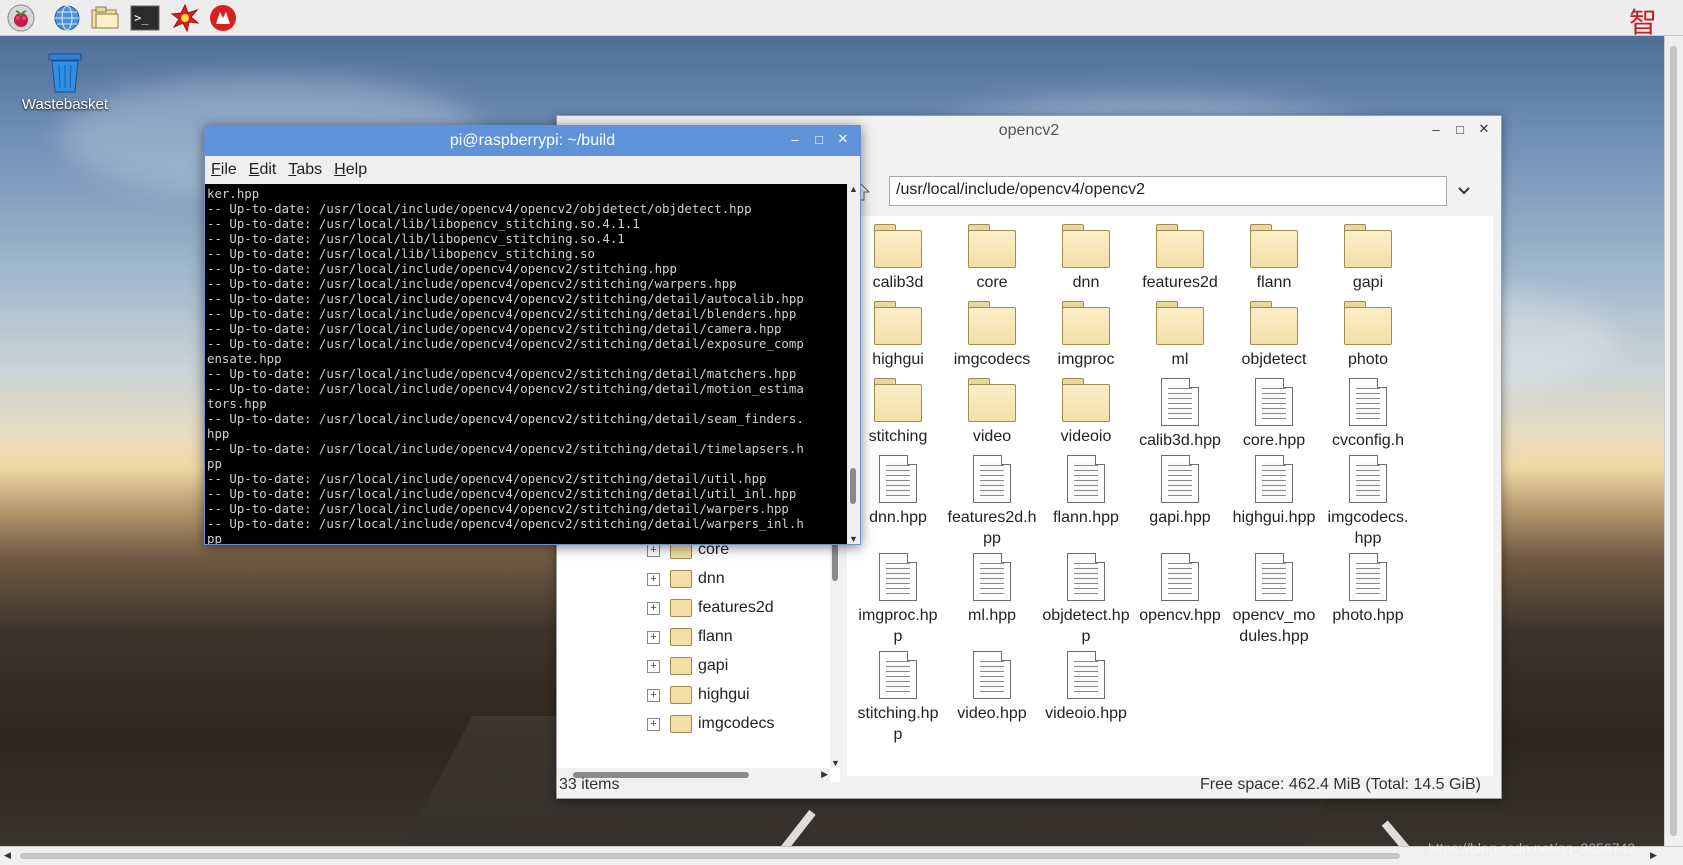  What do you see at coordinates (1086, 436) in the screenshot?
I see `item-label: videoio` at bounding box center [1086, 436].